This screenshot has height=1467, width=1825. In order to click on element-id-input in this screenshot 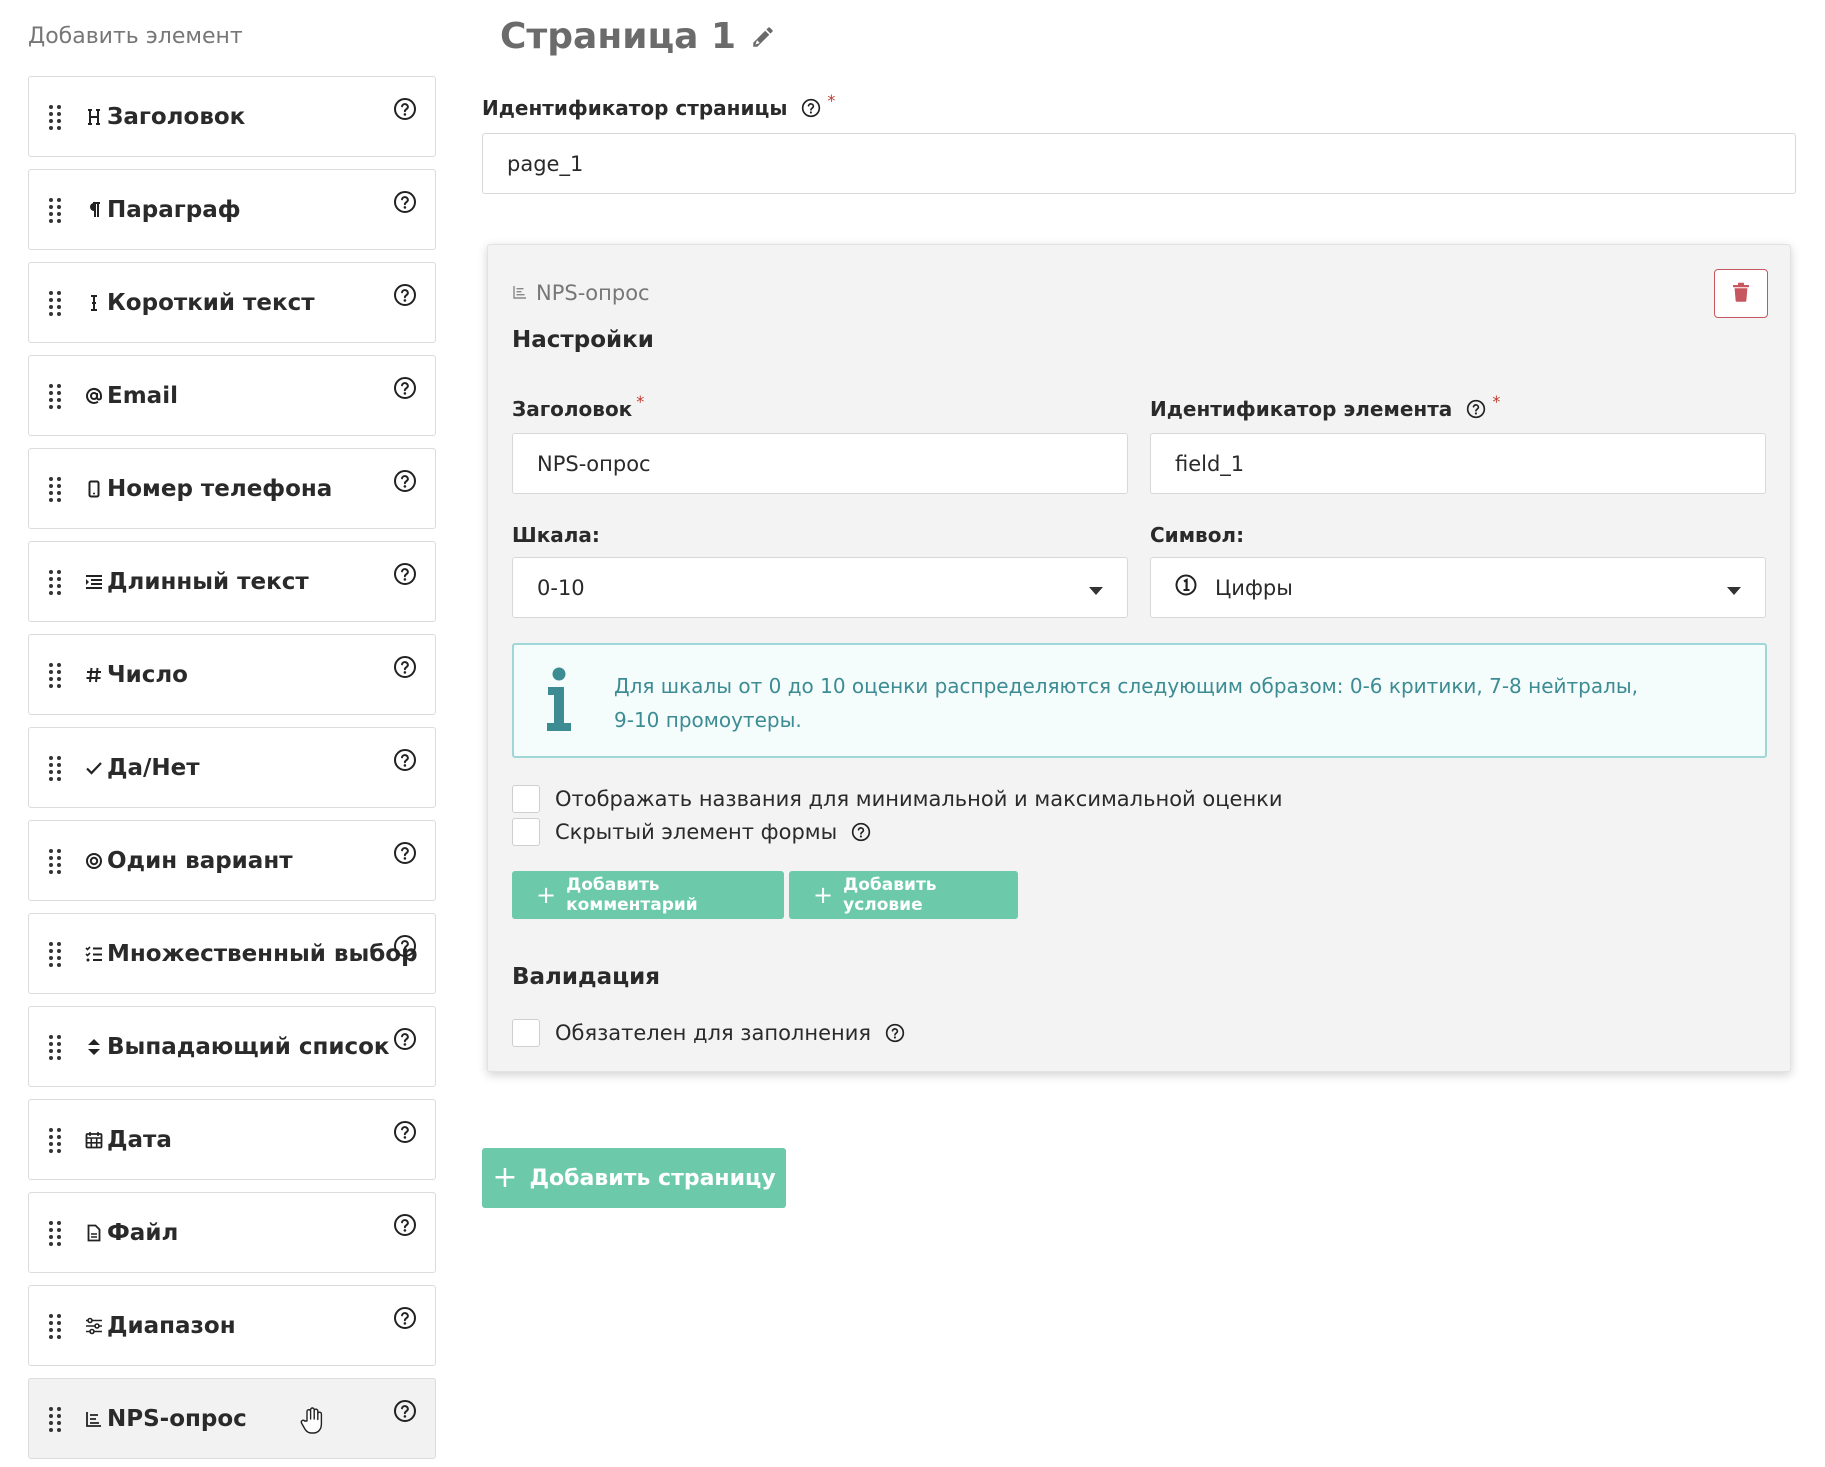, I will do `click(1458, 463)`.